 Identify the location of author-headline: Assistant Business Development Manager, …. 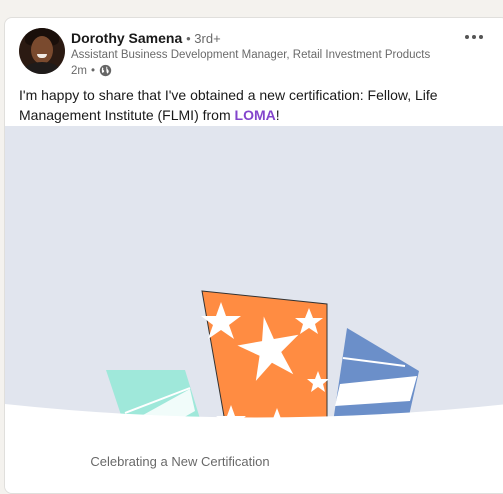
(251, 55).